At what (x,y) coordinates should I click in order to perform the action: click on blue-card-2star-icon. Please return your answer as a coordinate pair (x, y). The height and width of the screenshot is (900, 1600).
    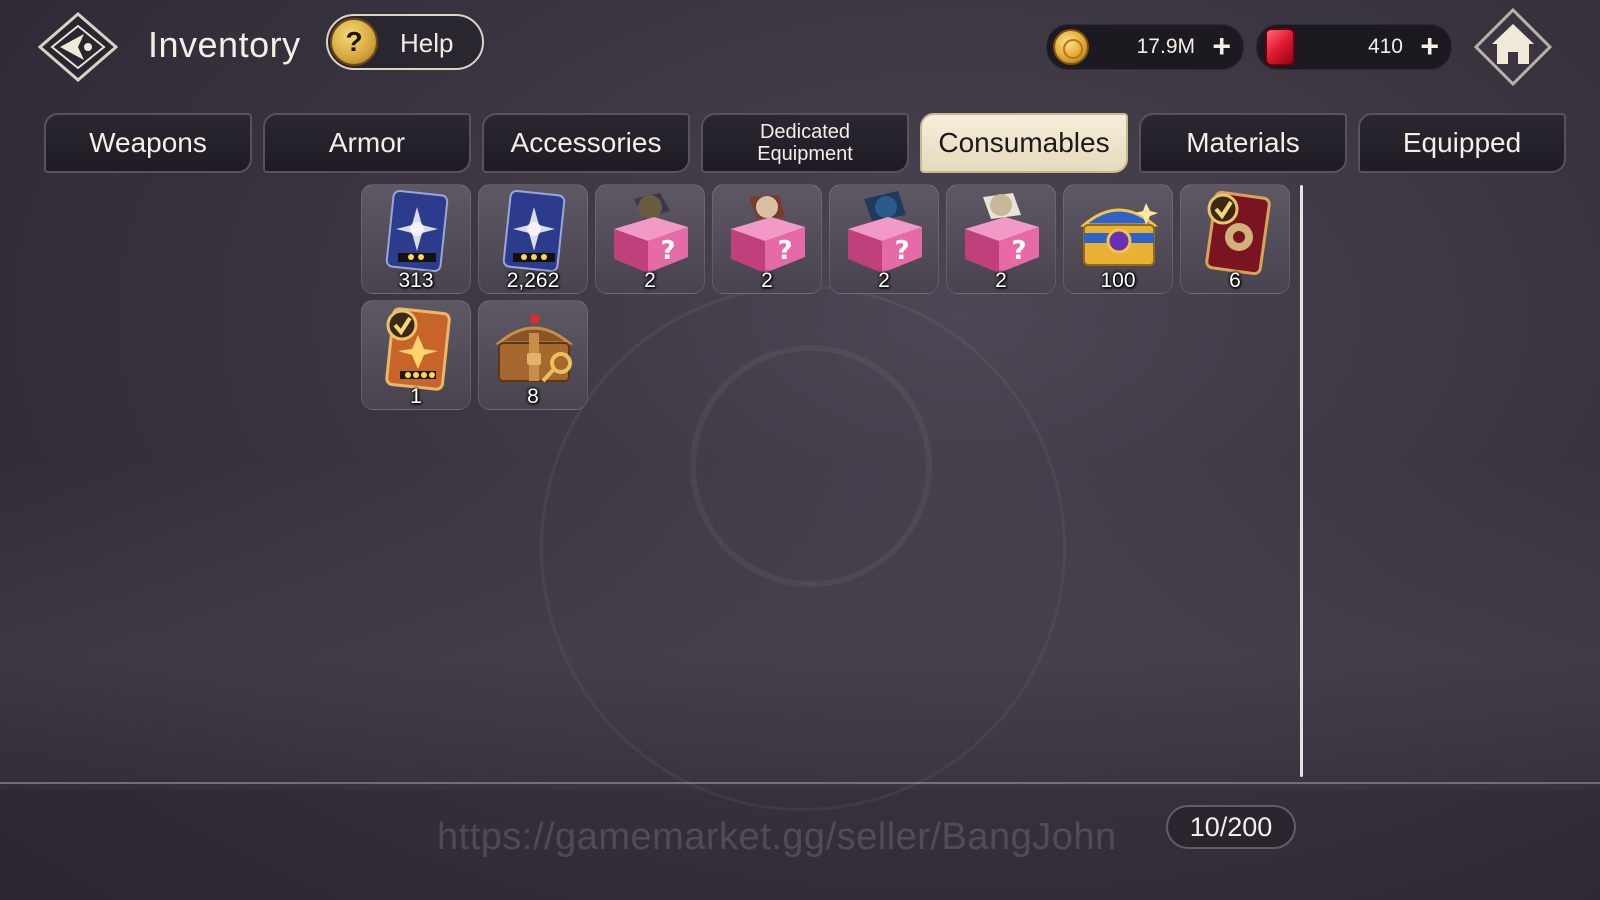
    Looking at the image, I should click on (417, 231).